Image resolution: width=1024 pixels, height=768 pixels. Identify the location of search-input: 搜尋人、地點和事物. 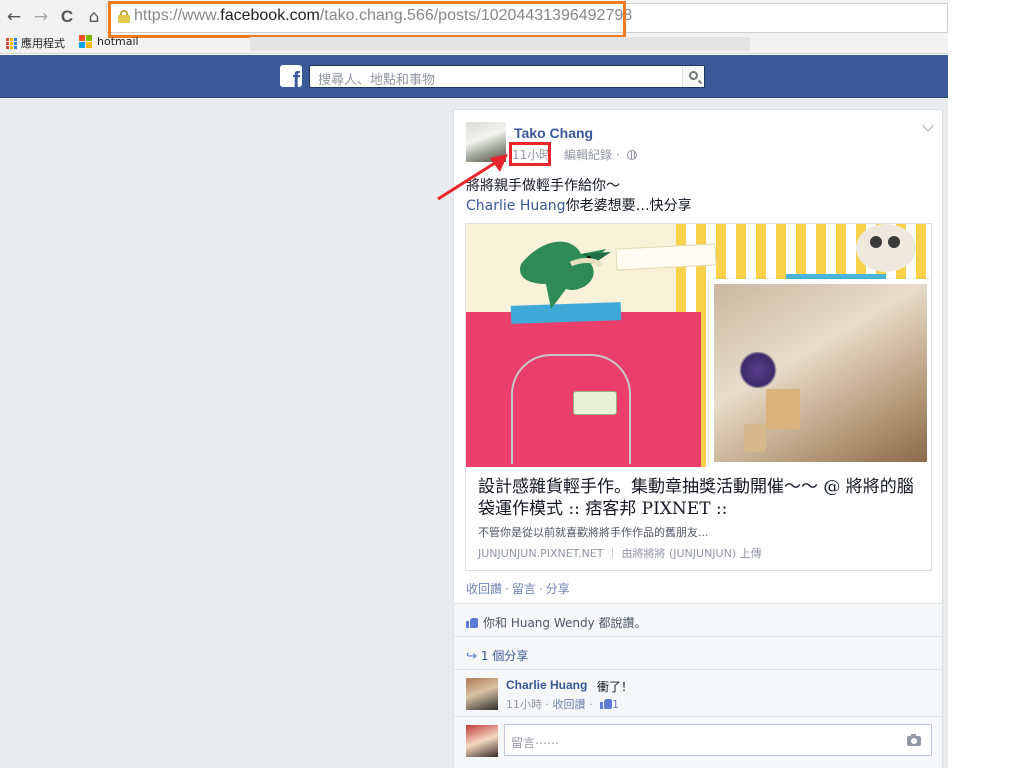
(507, 76).